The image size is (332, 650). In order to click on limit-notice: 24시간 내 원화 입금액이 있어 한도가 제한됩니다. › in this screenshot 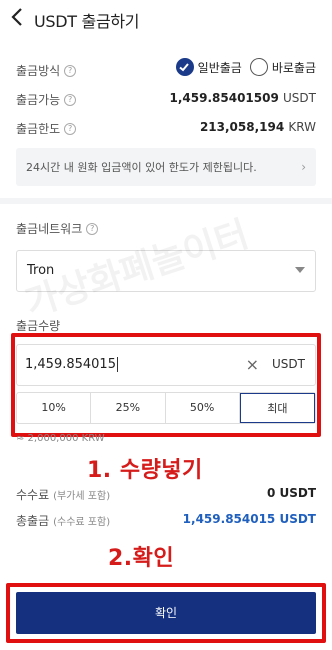, I will do `click(166, 167)`.